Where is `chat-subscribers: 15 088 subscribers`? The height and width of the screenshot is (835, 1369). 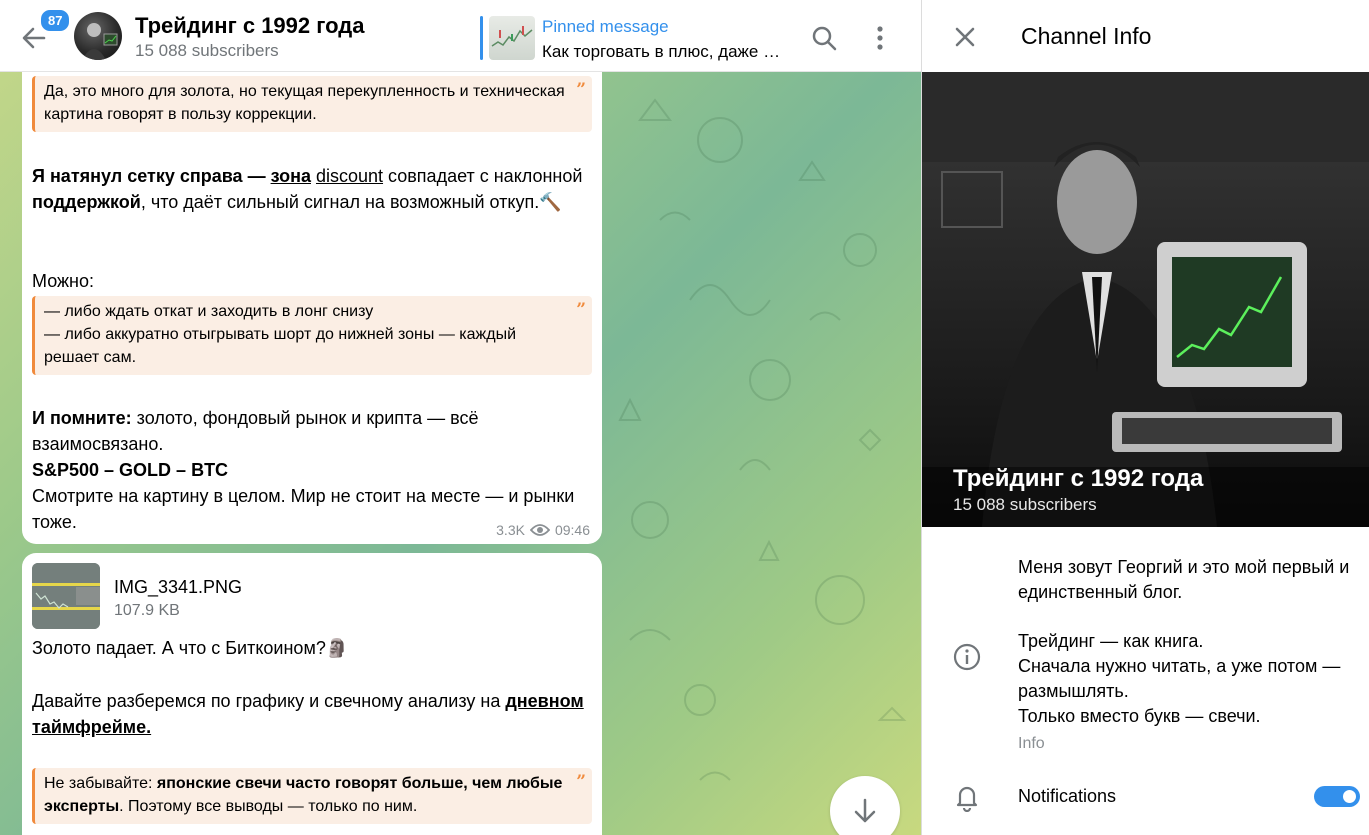
chat-subscribers: 15 088 subscribers is located at coordinates (207, 50).